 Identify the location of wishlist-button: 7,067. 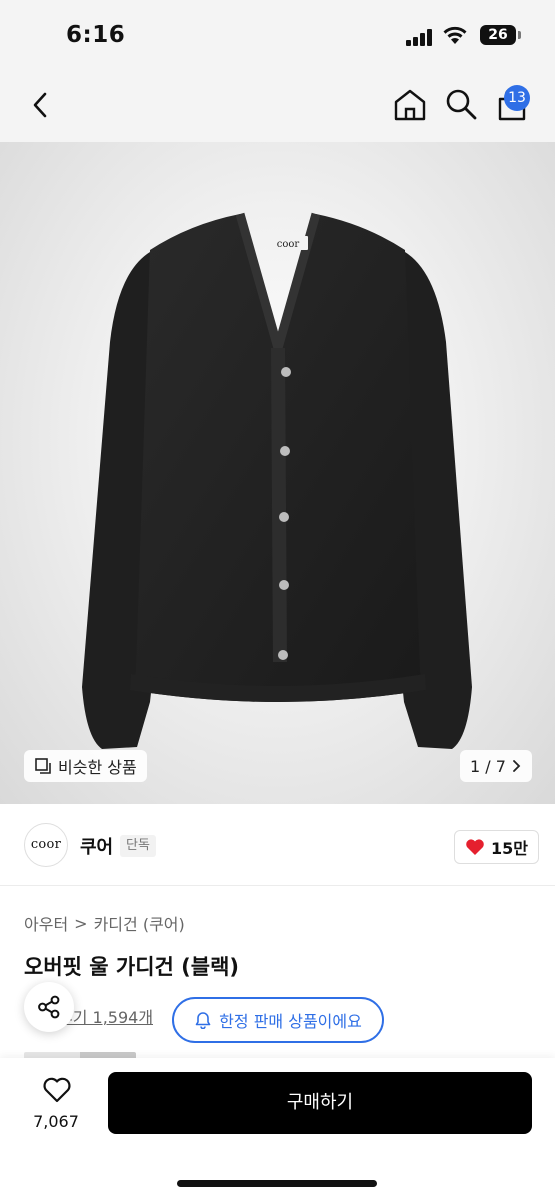
(56, 1106).